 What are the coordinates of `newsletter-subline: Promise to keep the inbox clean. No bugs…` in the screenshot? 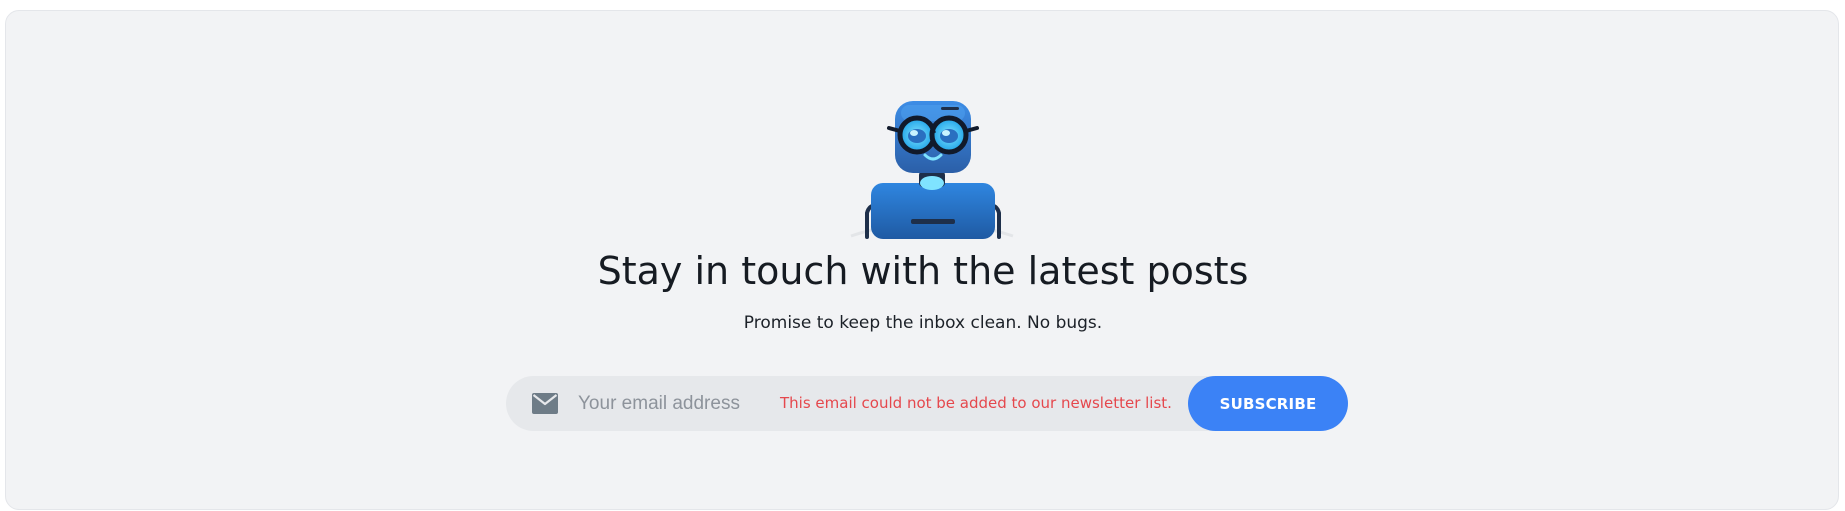 It's located at (923, 323).